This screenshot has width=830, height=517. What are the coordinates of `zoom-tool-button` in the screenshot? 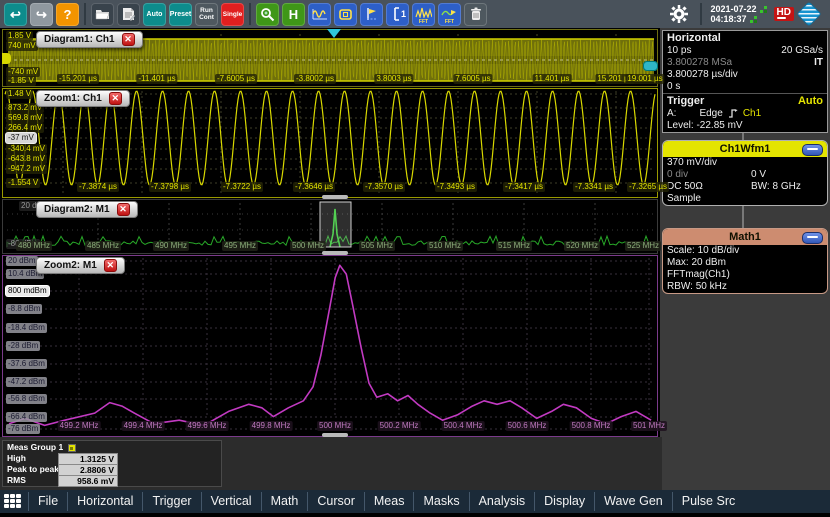 It's located at (267, 14).